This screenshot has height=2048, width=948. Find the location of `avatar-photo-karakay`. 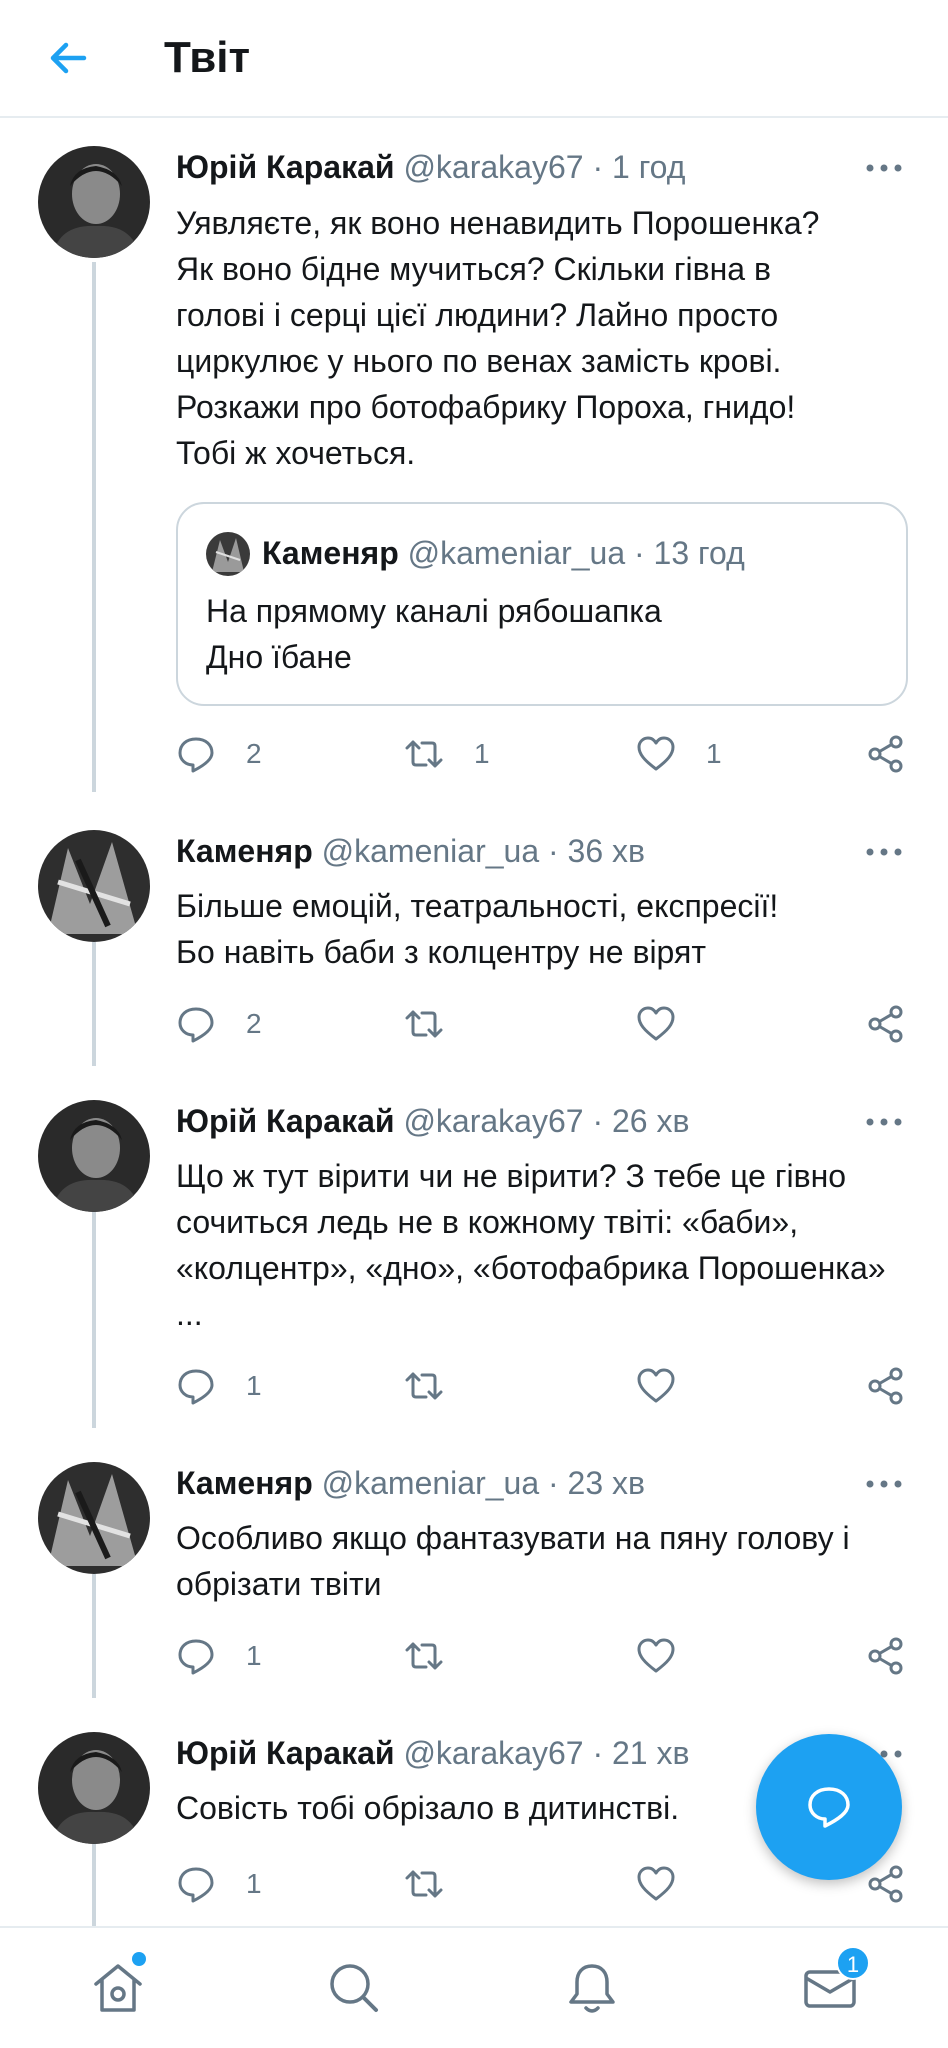

avatar-photo-karakay is located at coordinates (94, 1788).